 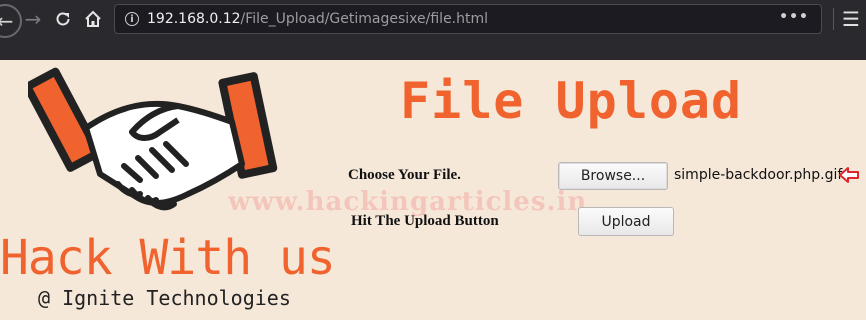 What do you see at coordinates (93, 19) in the screenshot?
I see `home-icon` at bounding box center [93, 19].